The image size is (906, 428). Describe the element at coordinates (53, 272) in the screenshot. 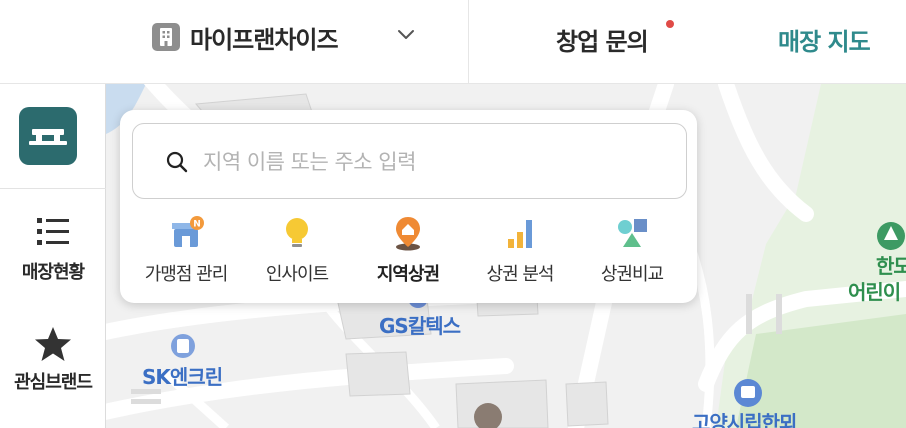

I see `sidebar-item-label: 매장현황` at that location.